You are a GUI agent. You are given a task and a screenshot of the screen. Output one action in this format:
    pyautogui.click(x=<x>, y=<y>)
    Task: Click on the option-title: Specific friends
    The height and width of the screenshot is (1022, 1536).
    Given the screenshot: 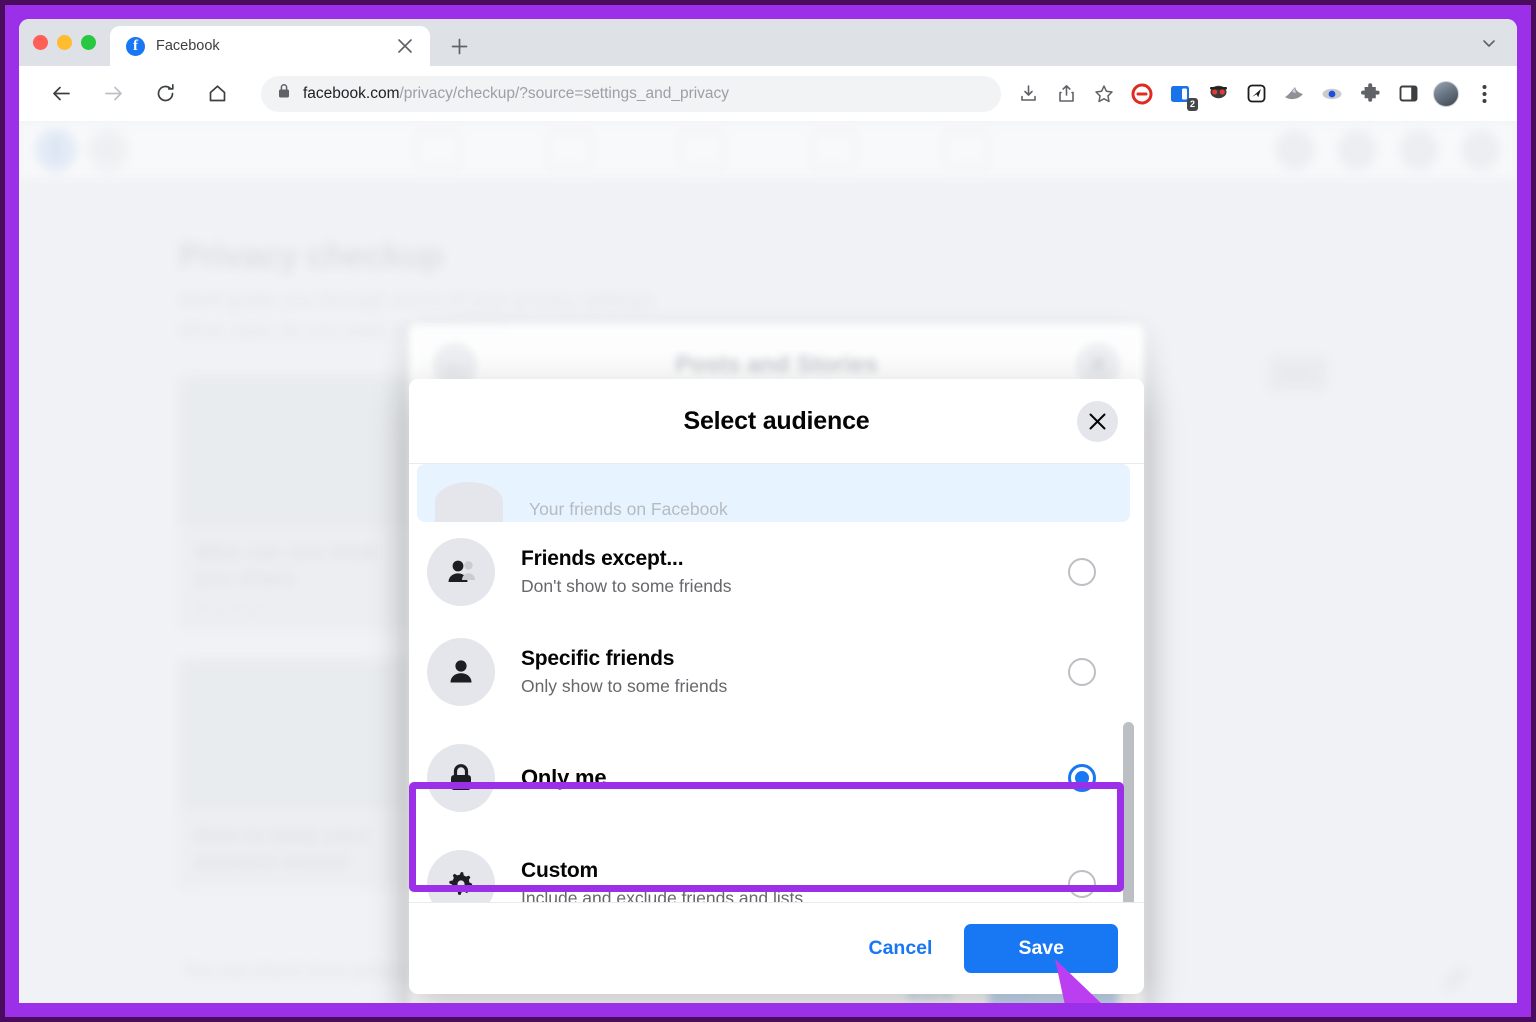 What is the action you would take?
    pyautogui.click(x=598, y=659)
    